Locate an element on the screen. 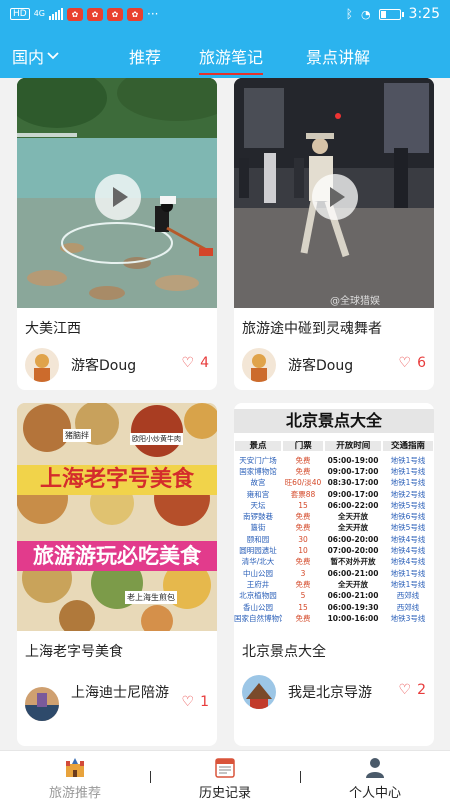  image-label: 老上海生煎包 is located at coordinates (151, 597).